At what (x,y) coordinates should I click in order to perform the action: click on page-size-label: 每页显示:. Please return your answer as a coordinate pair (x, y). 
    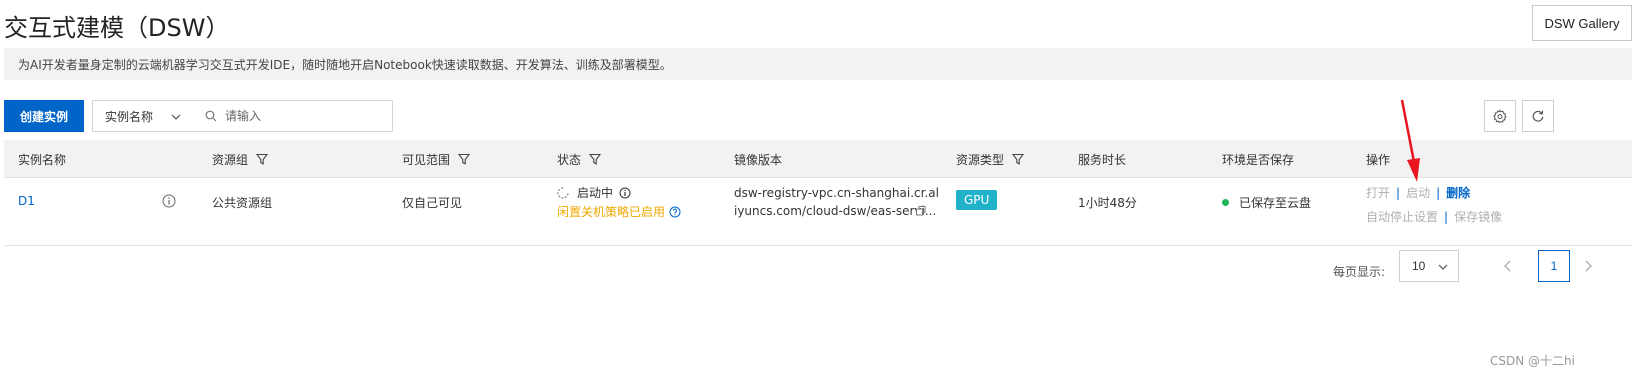
    Looking at the image, I should click on (1359, 272).